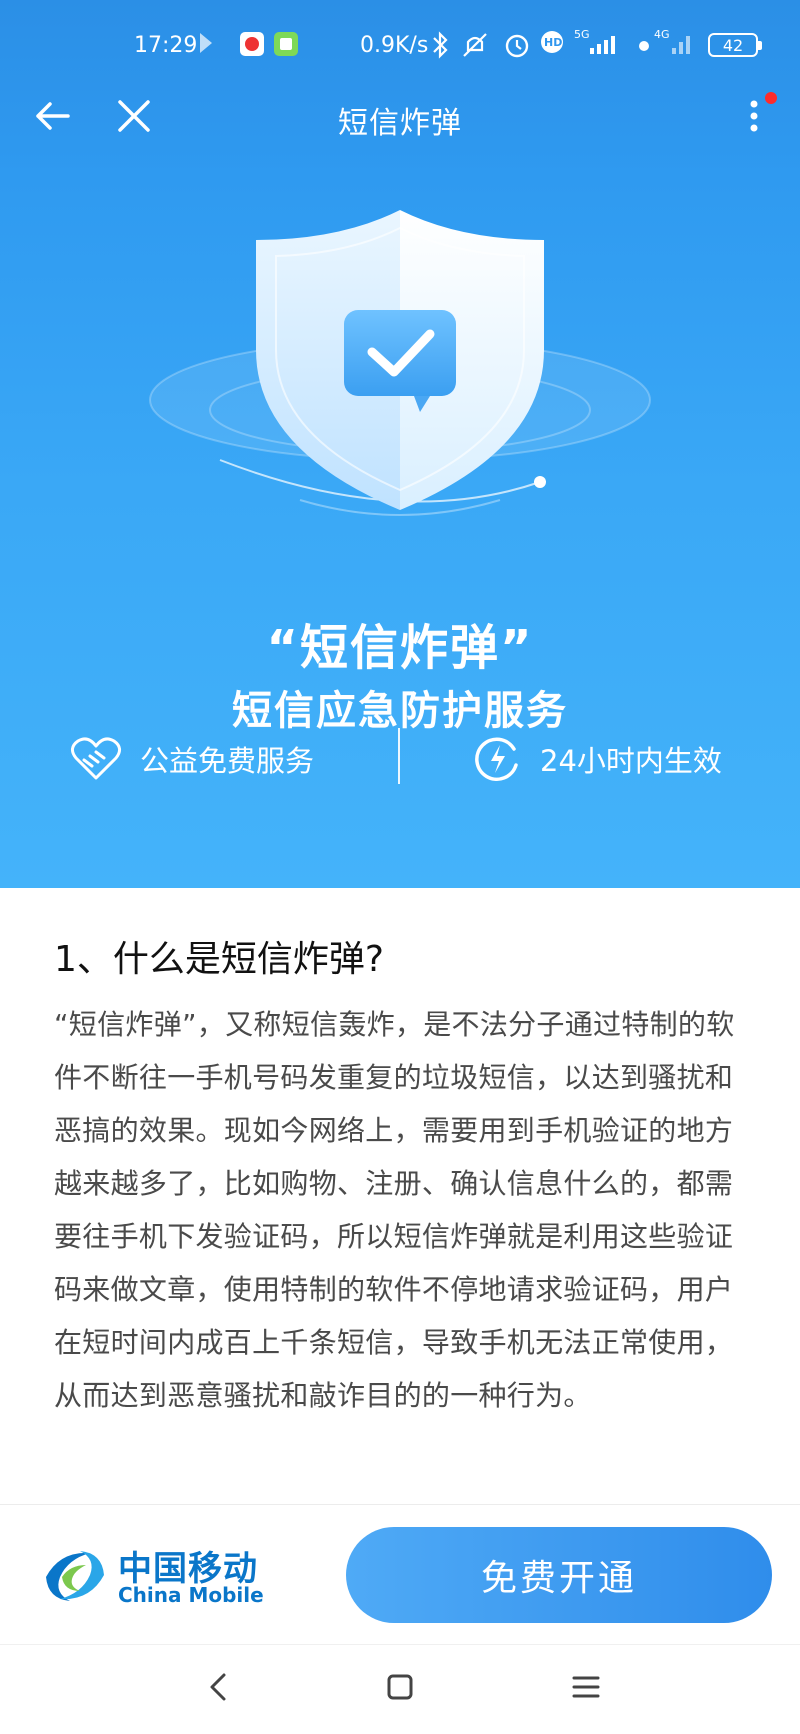 The height and width of the screenshot is (1734, 800). I want to click on bottom-action-bar: 中国移动 China Mobile 免费开通, so click(400, 1574).